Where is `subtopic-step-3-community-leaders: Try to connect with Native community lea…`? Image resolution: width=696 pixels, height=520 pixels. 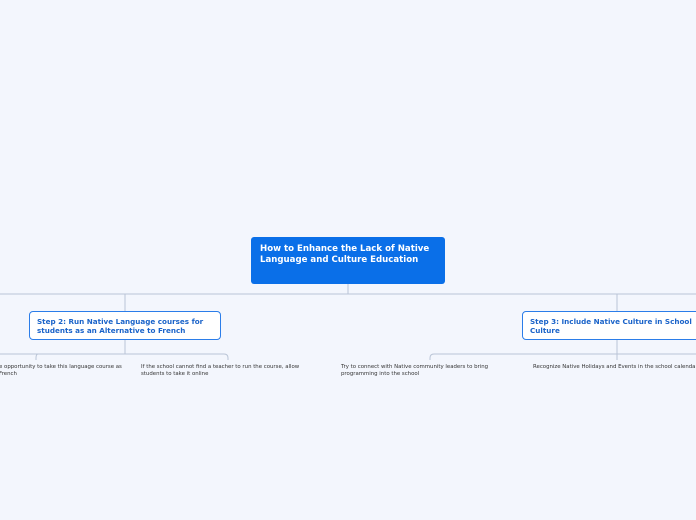 subtopic-step-3-community-leaders: Try to connect with Native community lea… is located at coordinates (421, 371).